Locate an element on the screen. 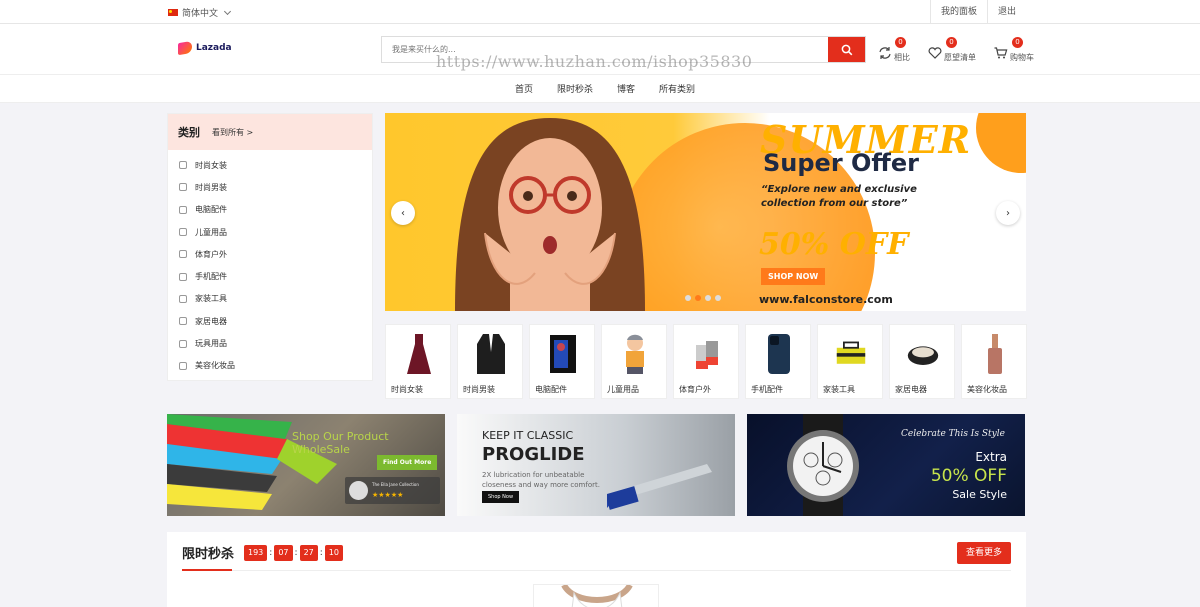  nav-all-categories: 所有类别 is located at coordinates (677, 88).